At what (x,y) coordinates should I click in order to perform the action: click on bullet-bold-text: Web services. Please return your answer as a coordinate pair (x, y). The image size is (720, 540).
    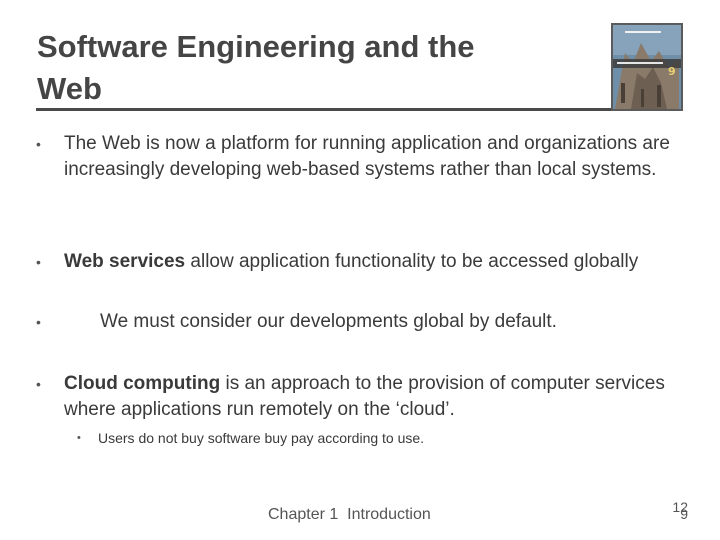
    Looking at the image, I should click on (125, 261).